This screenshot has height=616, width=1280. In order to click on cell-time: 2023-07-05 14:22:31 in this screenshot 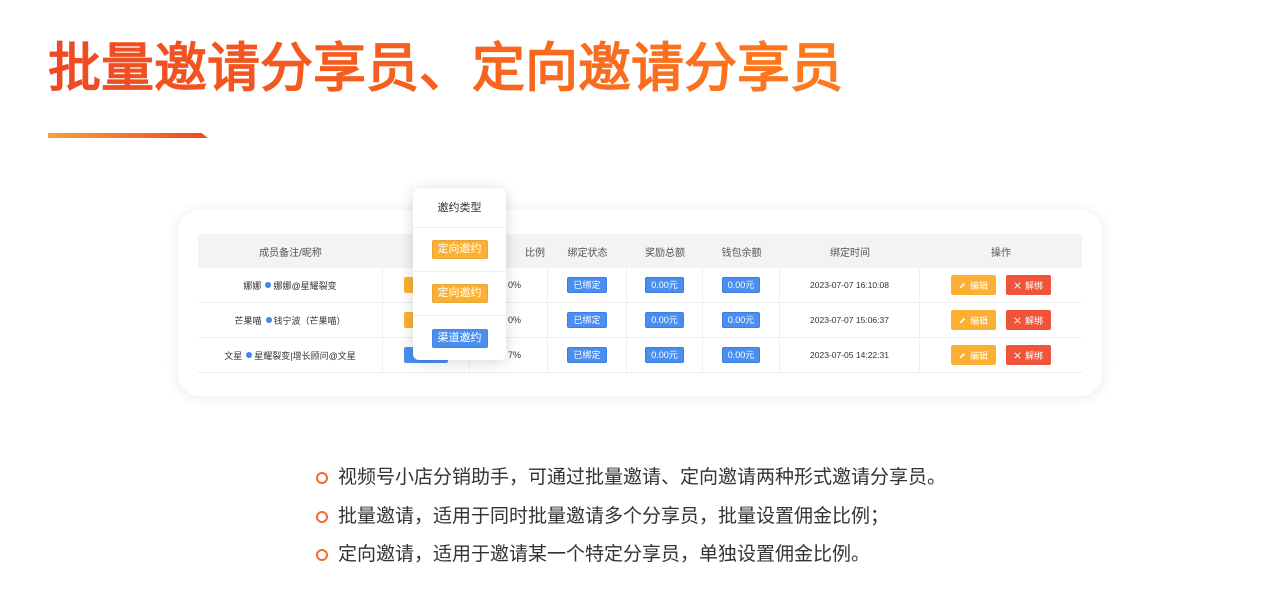, I will do `click(850, 355)`.